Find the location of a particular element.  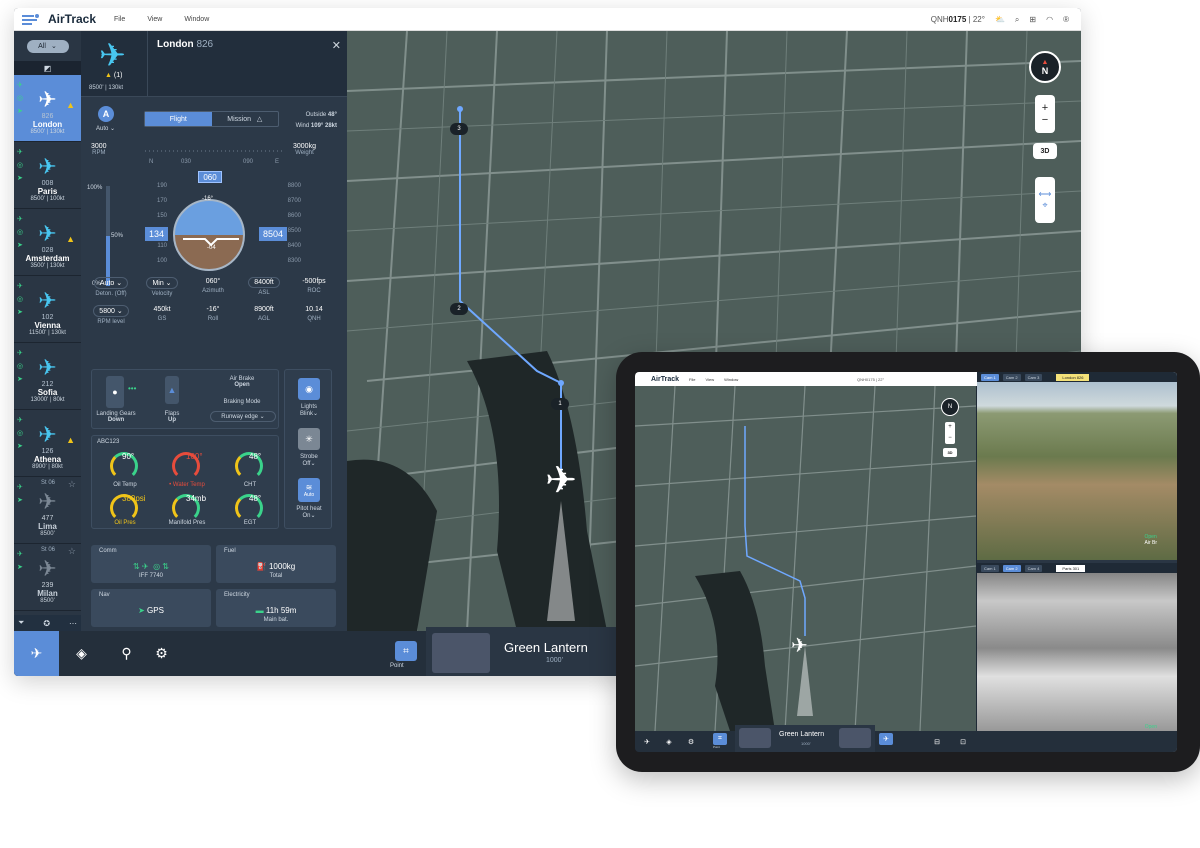

aircraft-item-sofia: ✈ ◎ ➤ ✈ 212 Sofia 13000' | 80kt is located at coordinates (47, 376).